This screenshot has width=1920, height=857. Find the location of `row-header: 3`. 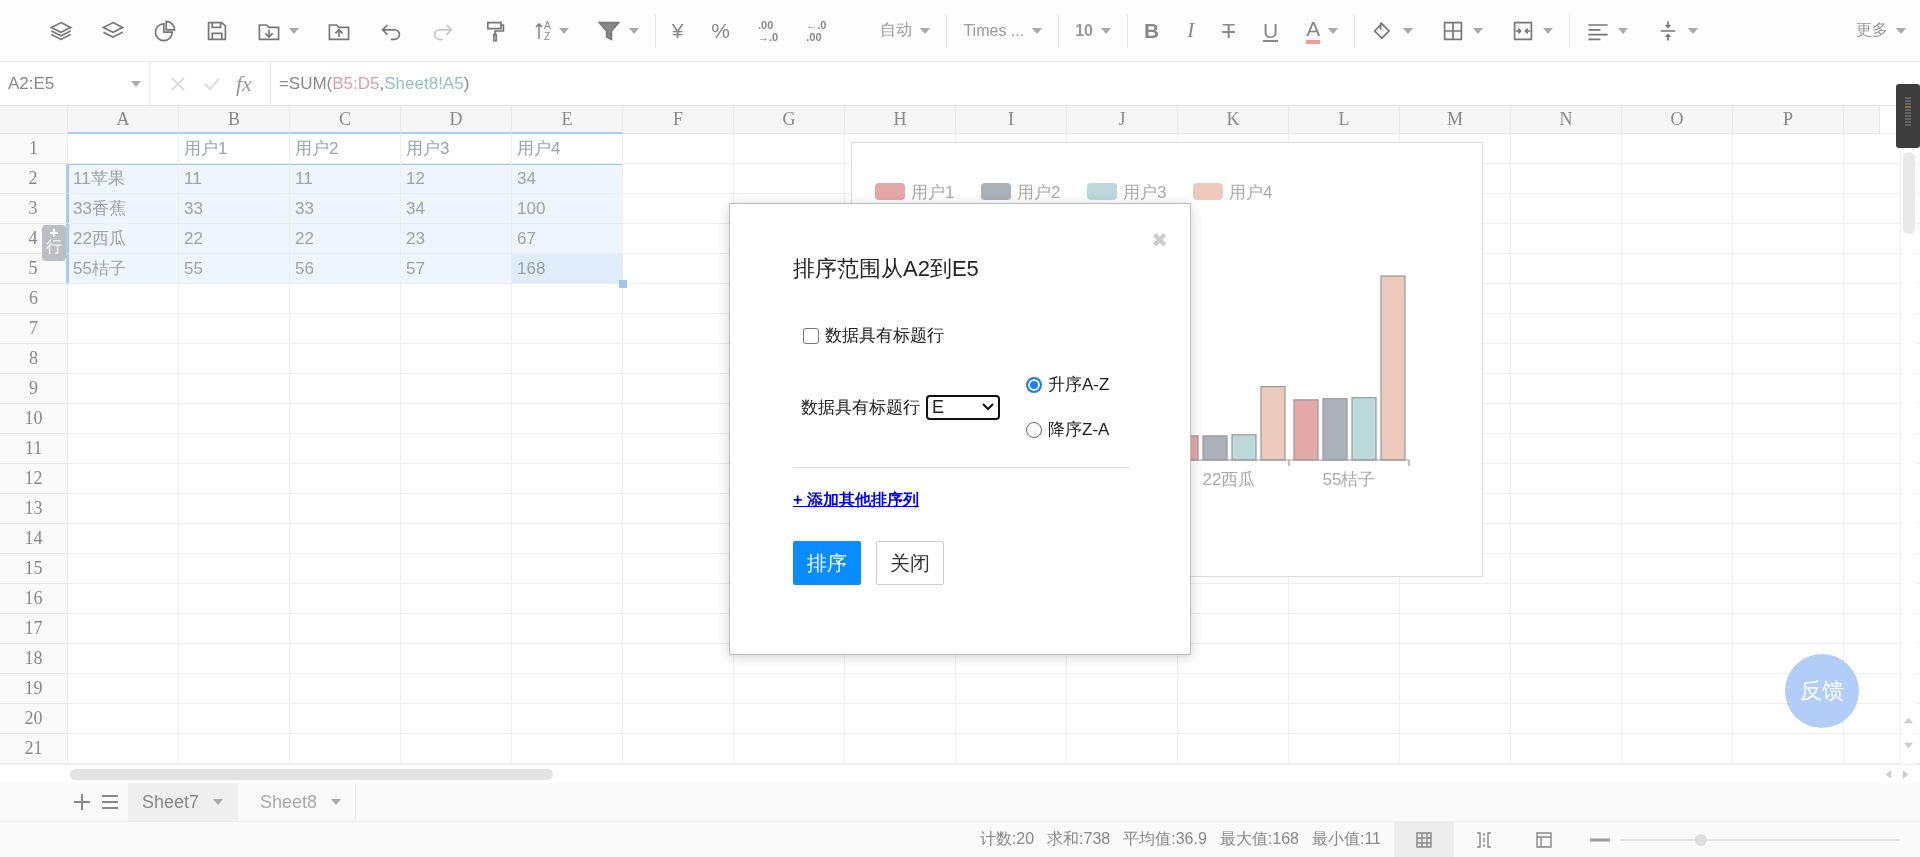

row-header: 3 is located at coordinates (34, 209).